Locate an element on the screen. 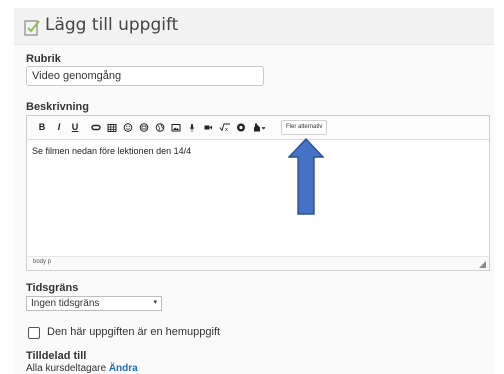 Image resolution: width=504 pixels, height=374 pixels. globe-icon is located at coordinates (160, 127).